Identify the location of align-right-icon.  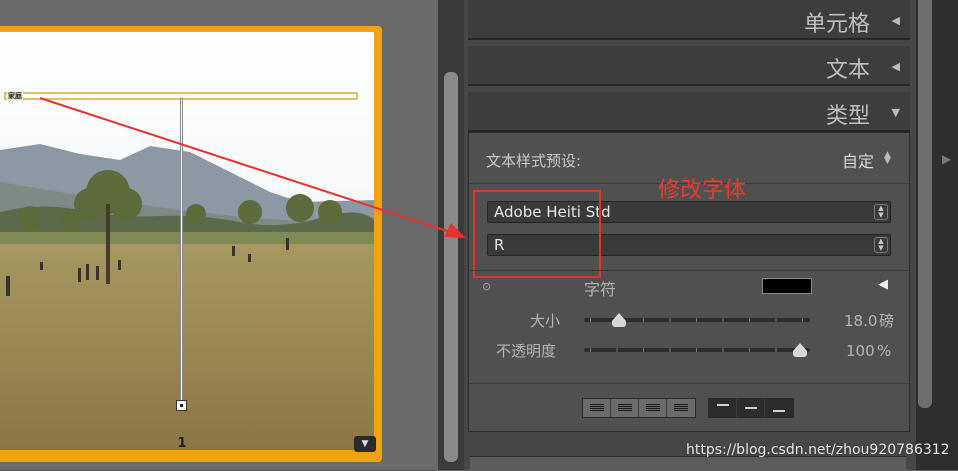
(652, 408).